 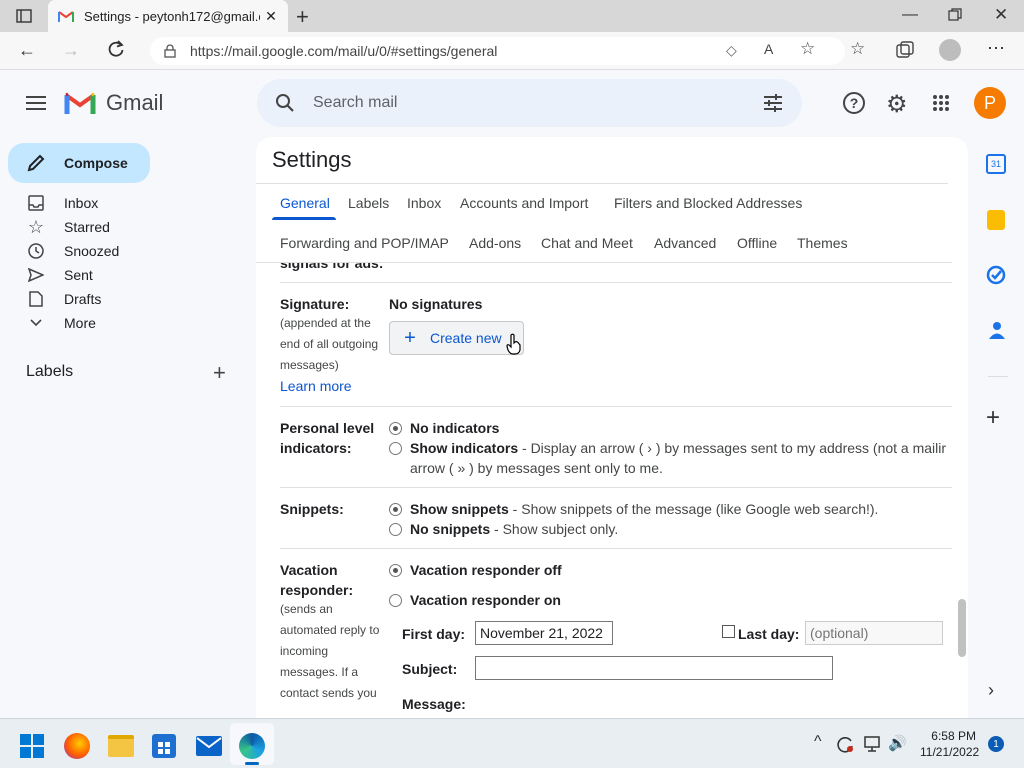 I want to click on new-tab-button: +, so click(x=302, y=17).